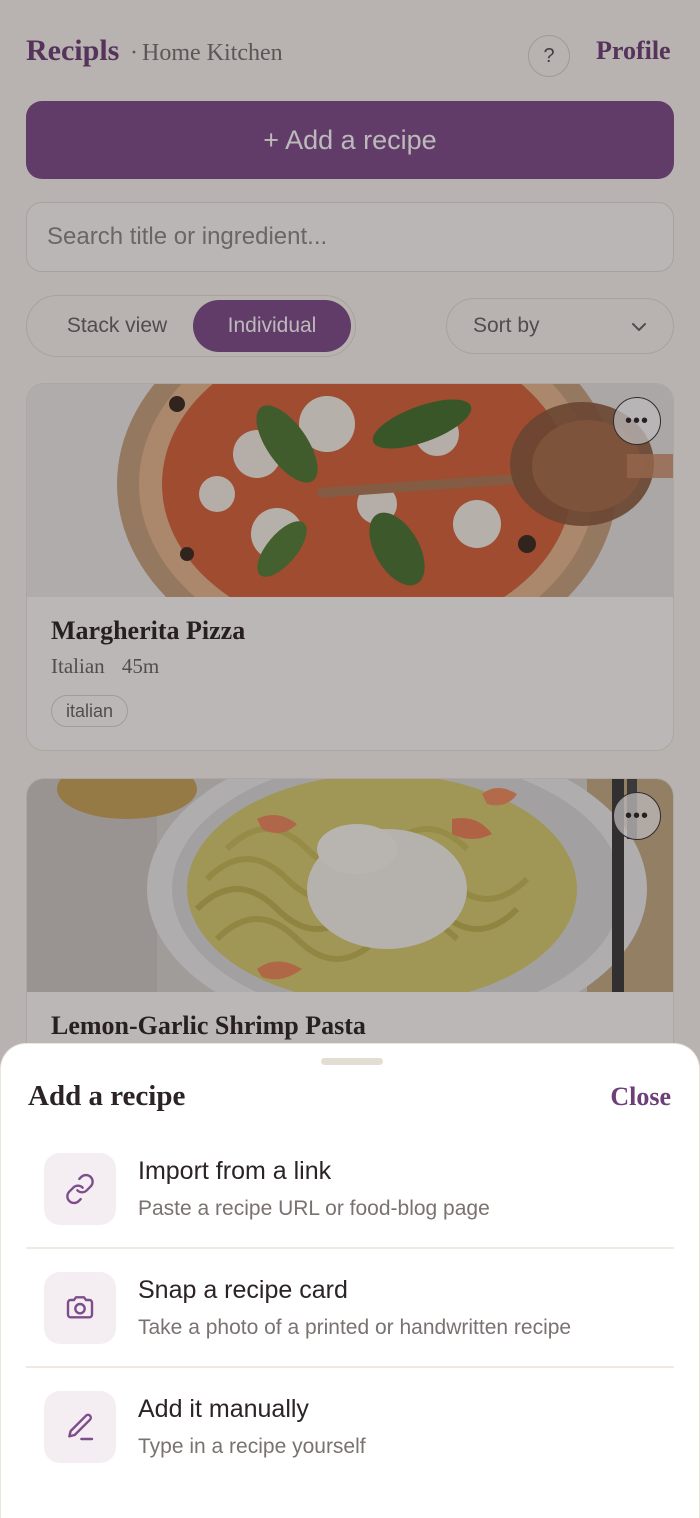 The width and height of the screenshot is (700, 1518). Describe the element at coordinates (252, 1446) in the screenshot. I see `option-description: Type in a recipe yourself` at that location.